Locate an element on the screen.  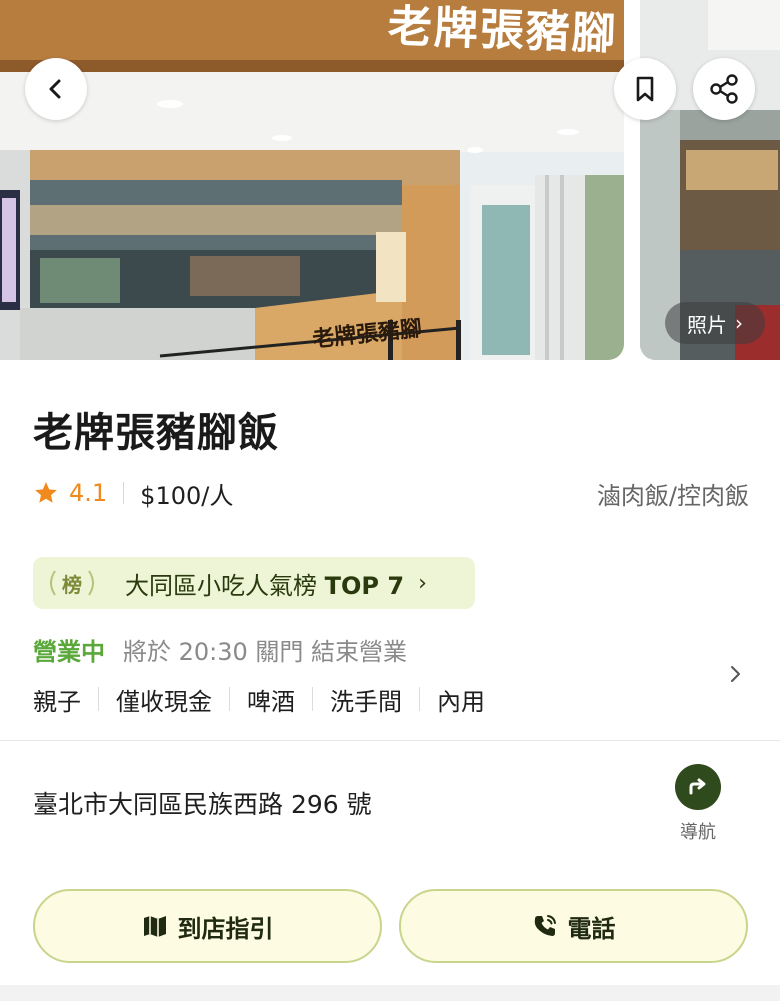
rating-value: 4.1 is located at coordinates (88, 493).